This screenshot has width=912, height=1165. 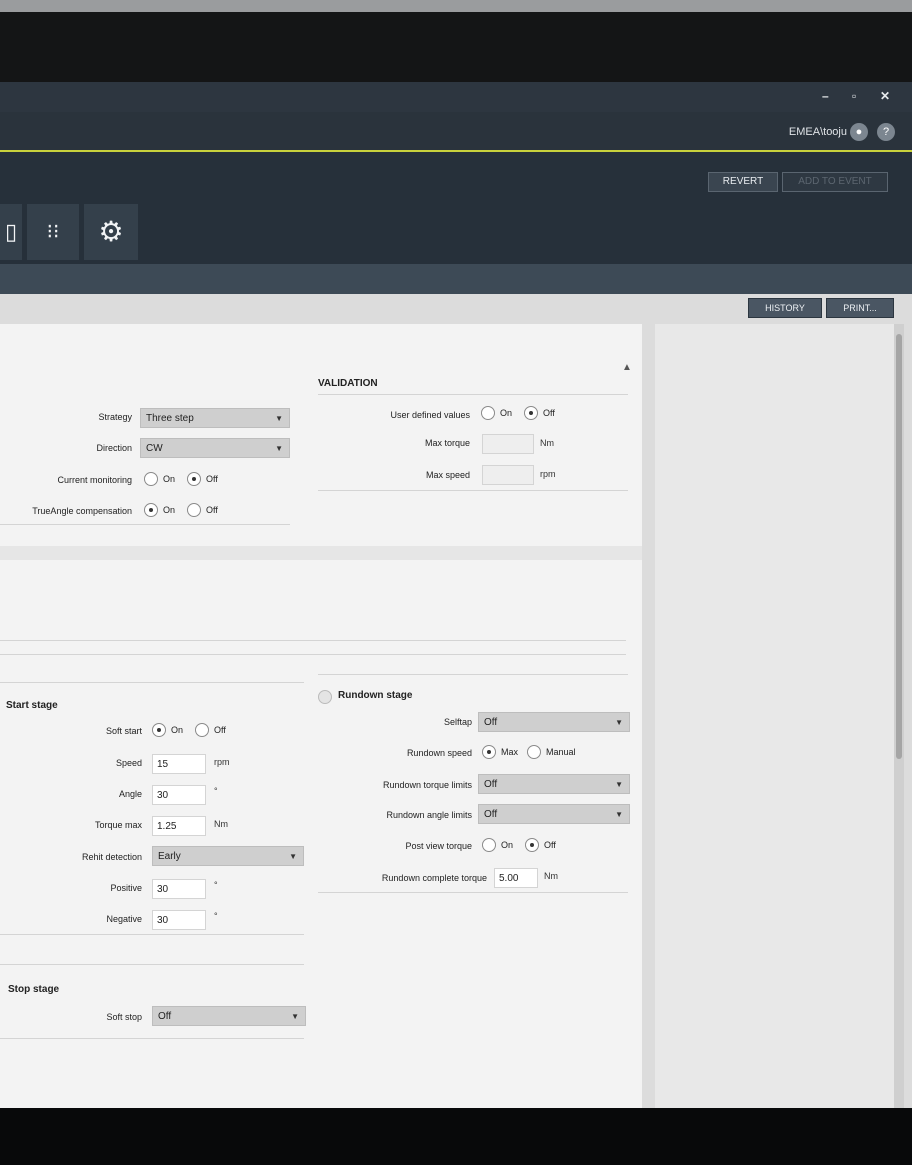 I want to click on rundown-speed-manual-radio, so click(x=534, y=752).